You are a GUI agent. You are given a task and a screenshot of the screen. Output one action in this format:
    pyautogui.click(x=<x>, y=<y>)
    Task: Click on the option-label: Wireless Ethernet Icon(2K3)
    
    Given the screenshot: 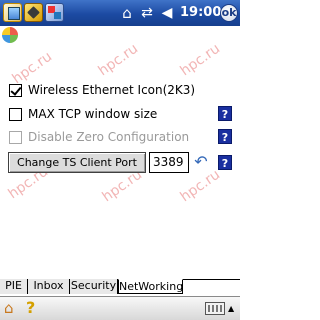 What is the action you would take?
    pyautogui.click(x=112, y=90)
    